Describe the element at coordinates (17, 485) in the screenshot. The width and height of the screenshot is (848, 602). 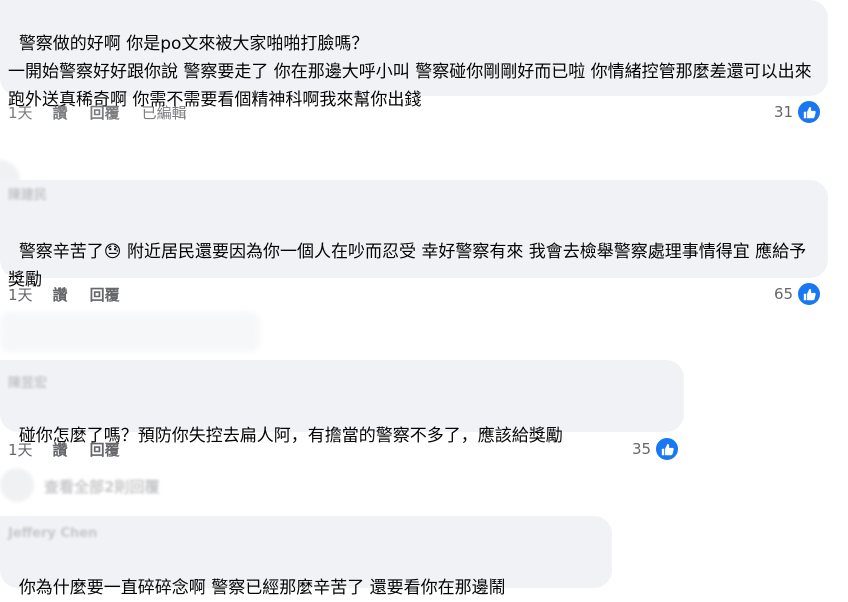
I see `avatar` at that location.